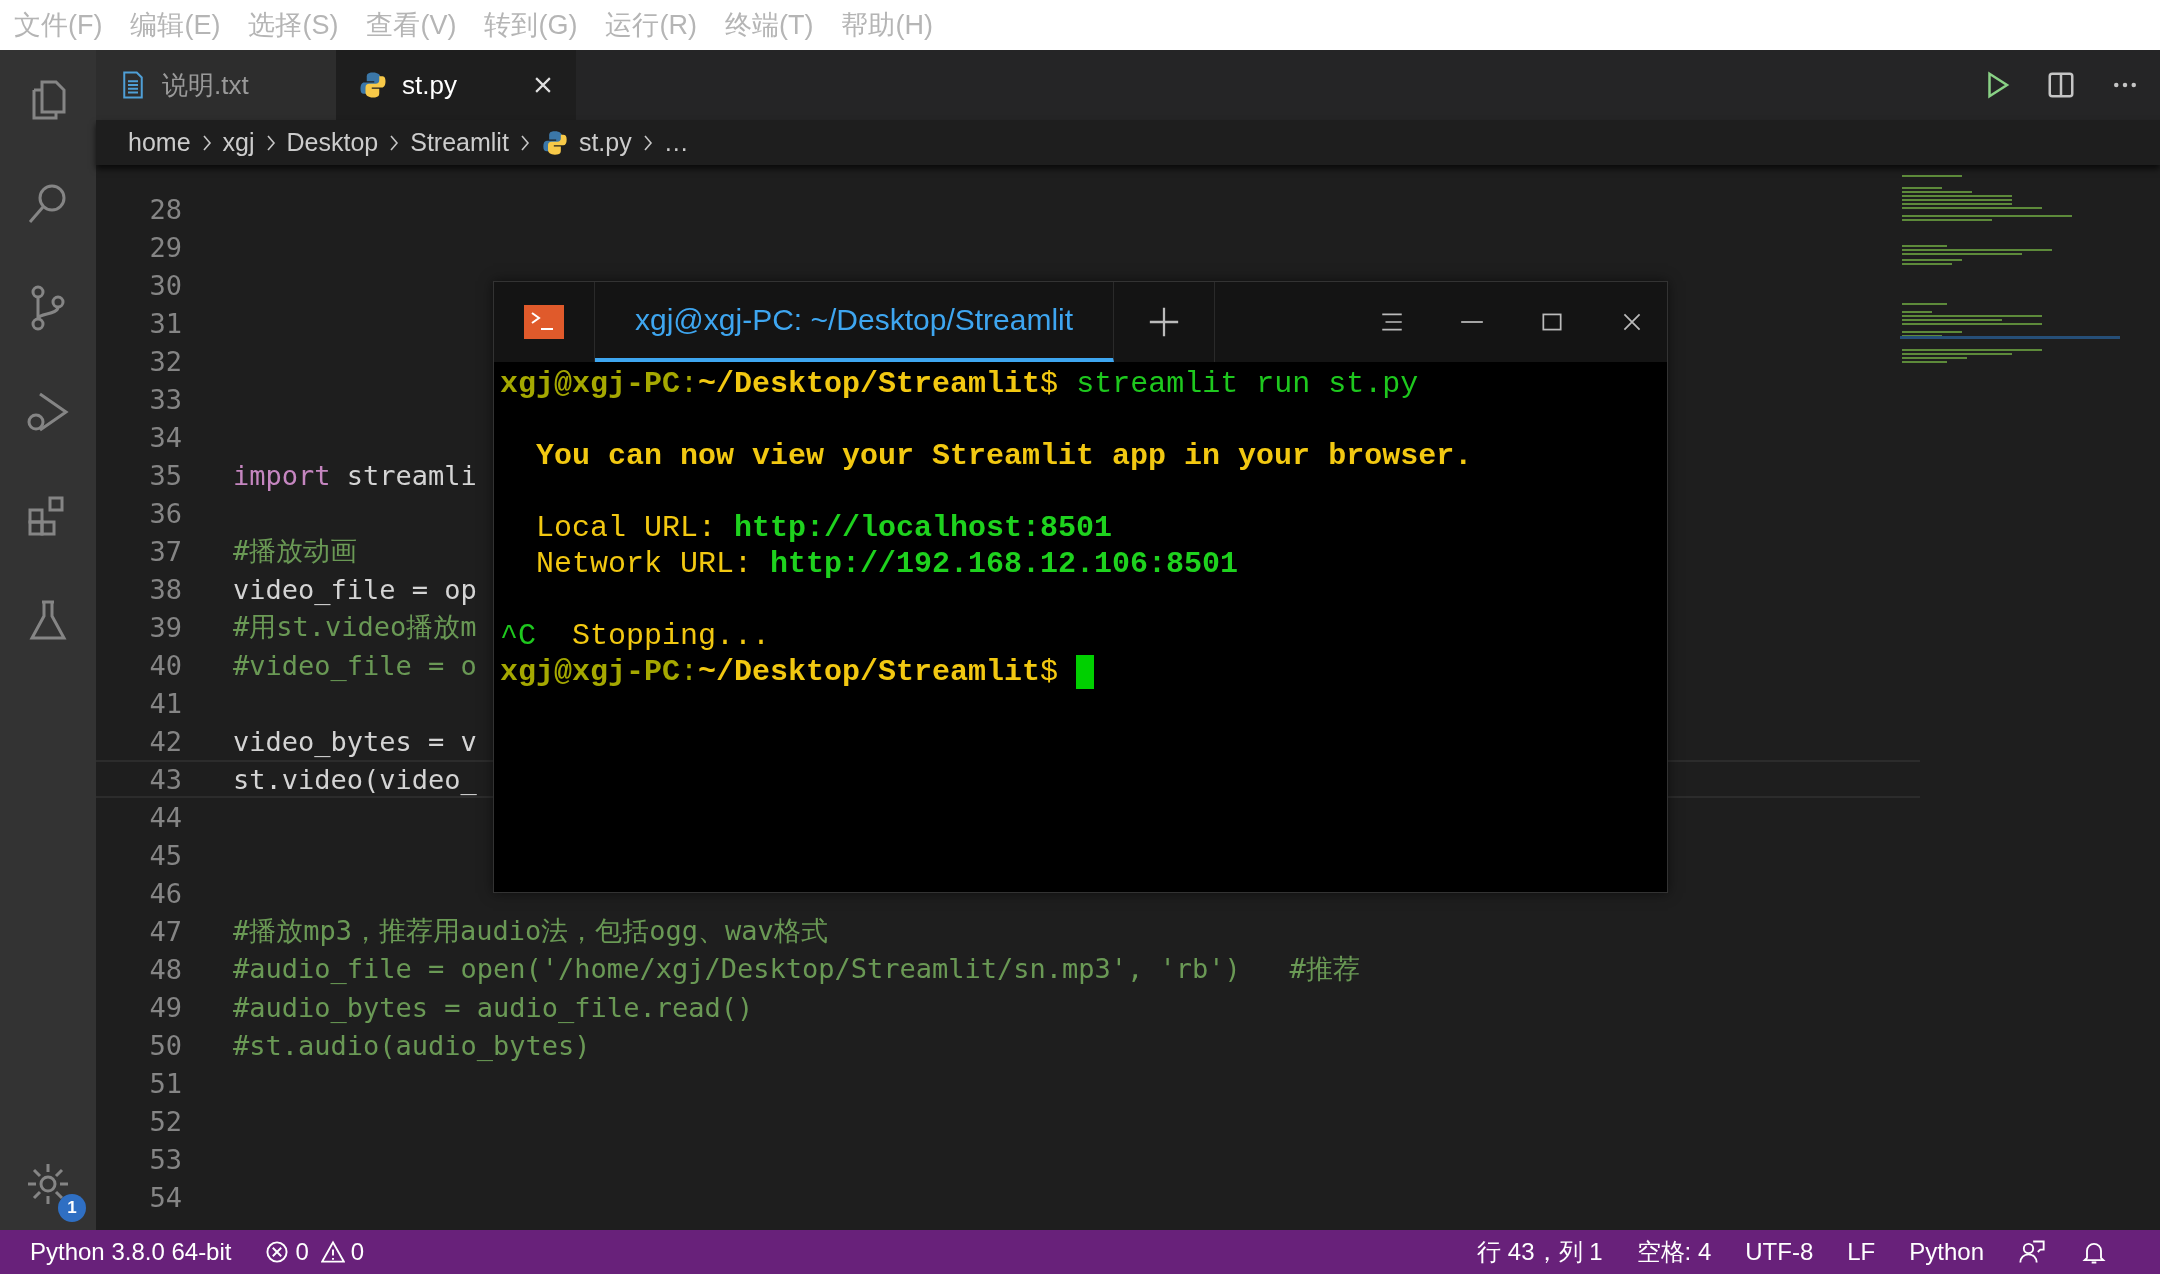 This screenshot has width=2160, height=1274. What do you see at coordinates (412, 1045) in the screenshot?
I see `code-line: #st.audio(audio_bytes)` at bounding box center [412, 1045].